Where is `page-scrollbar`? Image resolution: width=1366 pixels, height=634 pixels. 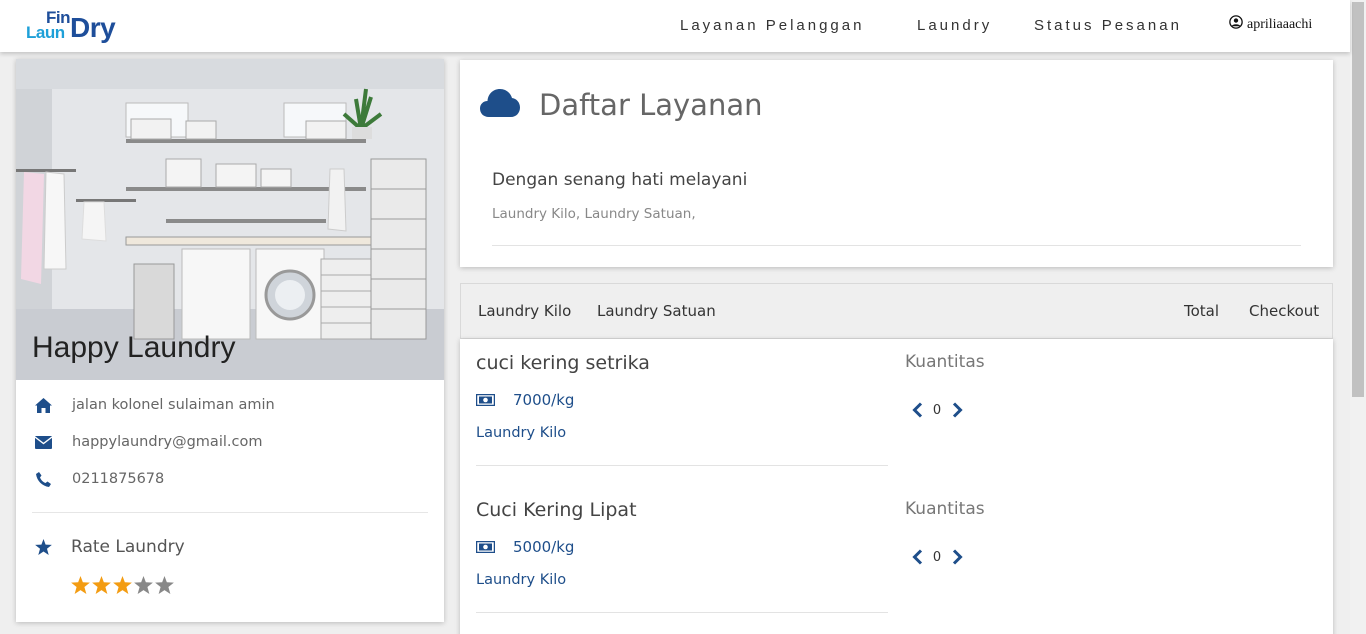 page-scrollbar is located at coordinates (1358, 317).